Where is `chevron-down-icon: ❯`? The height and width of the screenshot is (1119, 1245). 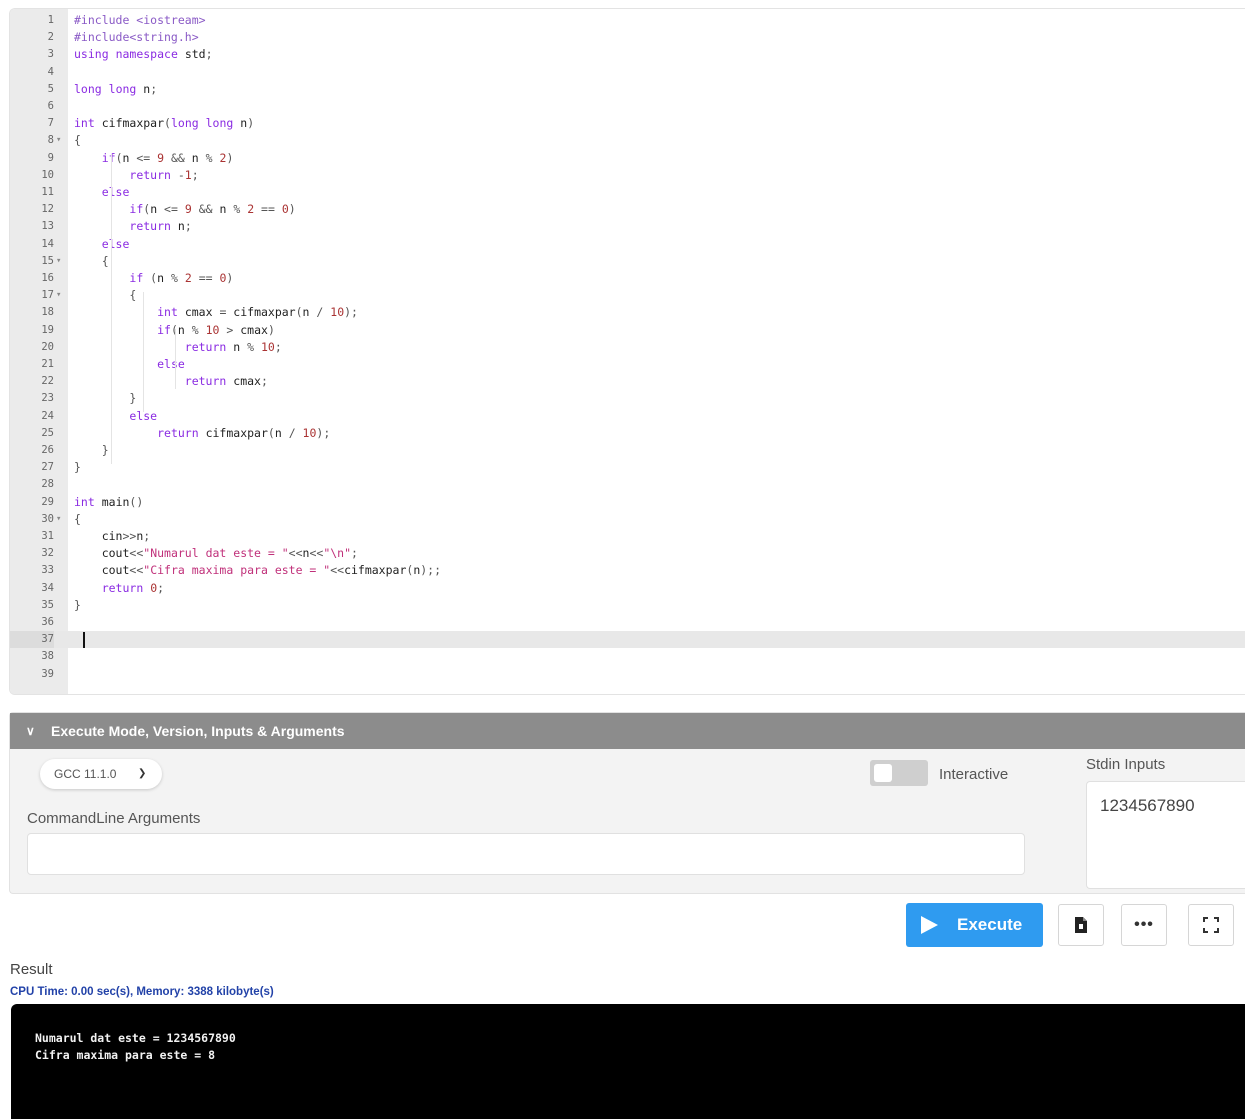 chevron-down-icon: ❯ is located at coordinates (142, 773).